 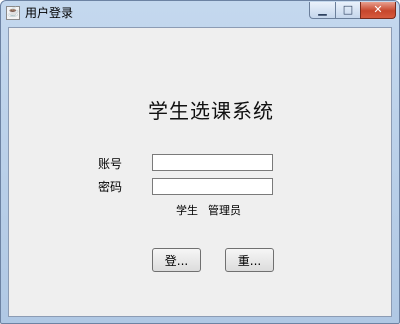 I want to click on title-bar: ☕ 用户登录 ▁ □ ✕, so click(x=200, y=14).